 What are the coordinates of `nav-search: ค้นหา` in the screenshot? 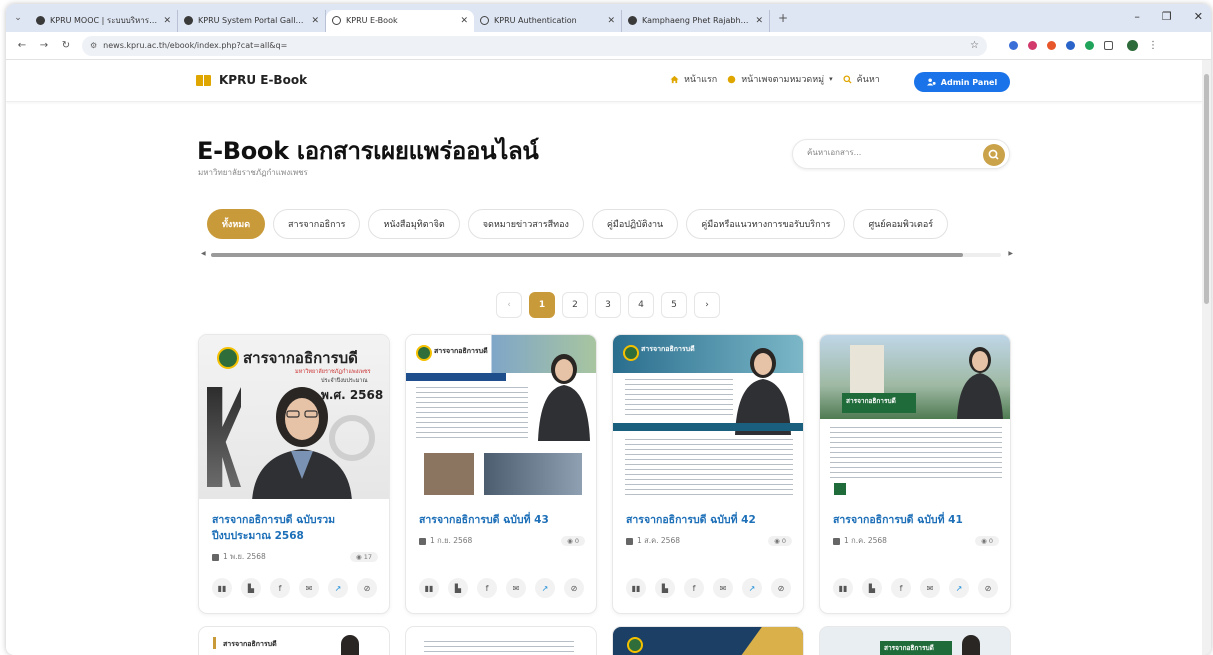 It's located at (861, 79).